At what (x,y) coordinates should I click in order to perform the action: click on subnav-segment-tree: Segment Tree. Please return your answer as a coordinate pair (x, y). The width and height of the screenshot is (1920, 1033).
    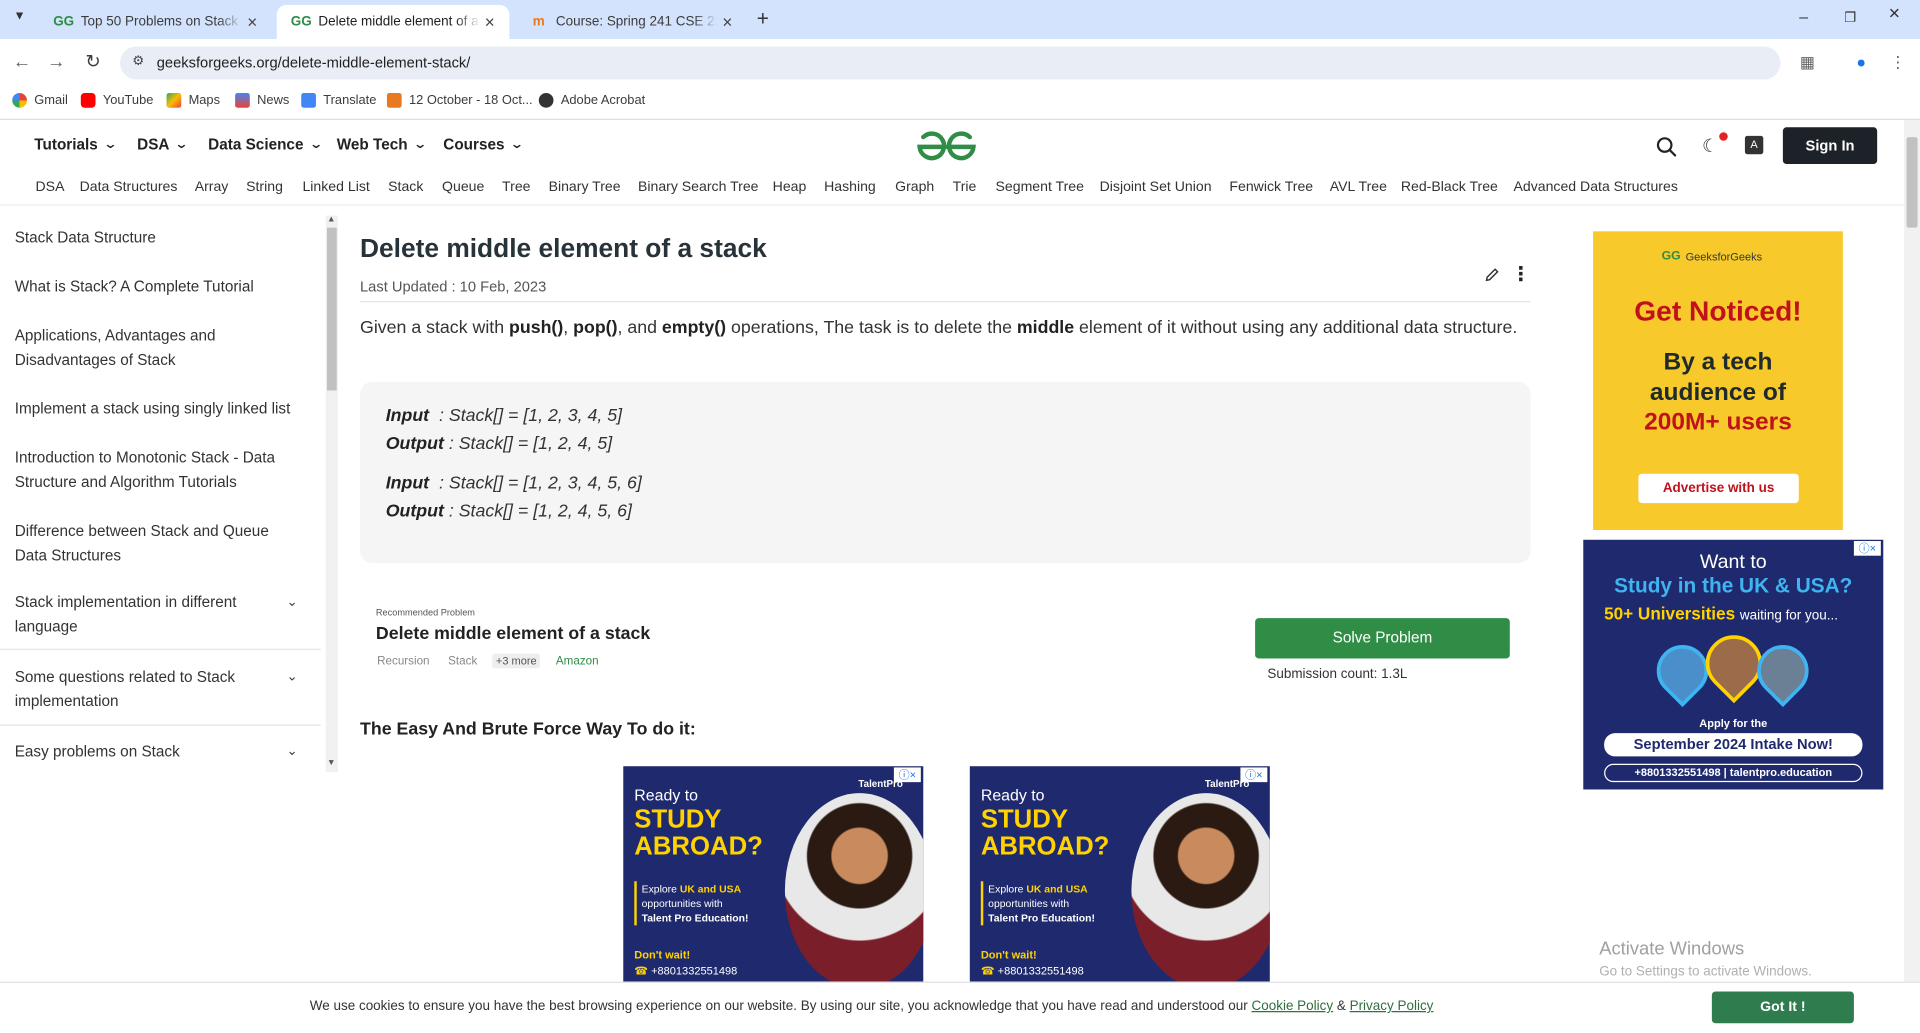
    Looking at the image, I should click on (1040, 187).